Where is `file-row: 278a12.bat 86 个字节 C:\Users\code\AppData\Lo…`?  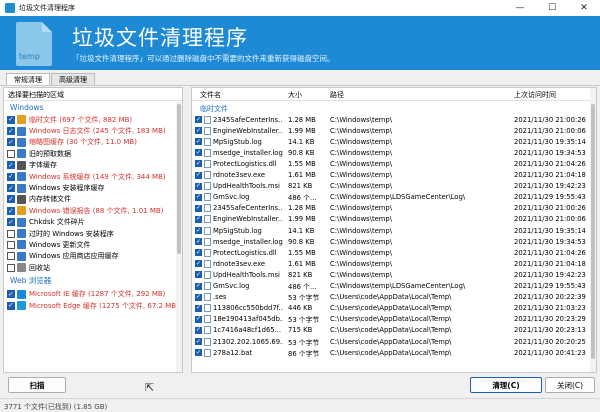
file-row: 278a12.bat 86 个字节 C:\Users\code\AppData\Lo… is located at coordinates (392, 352).